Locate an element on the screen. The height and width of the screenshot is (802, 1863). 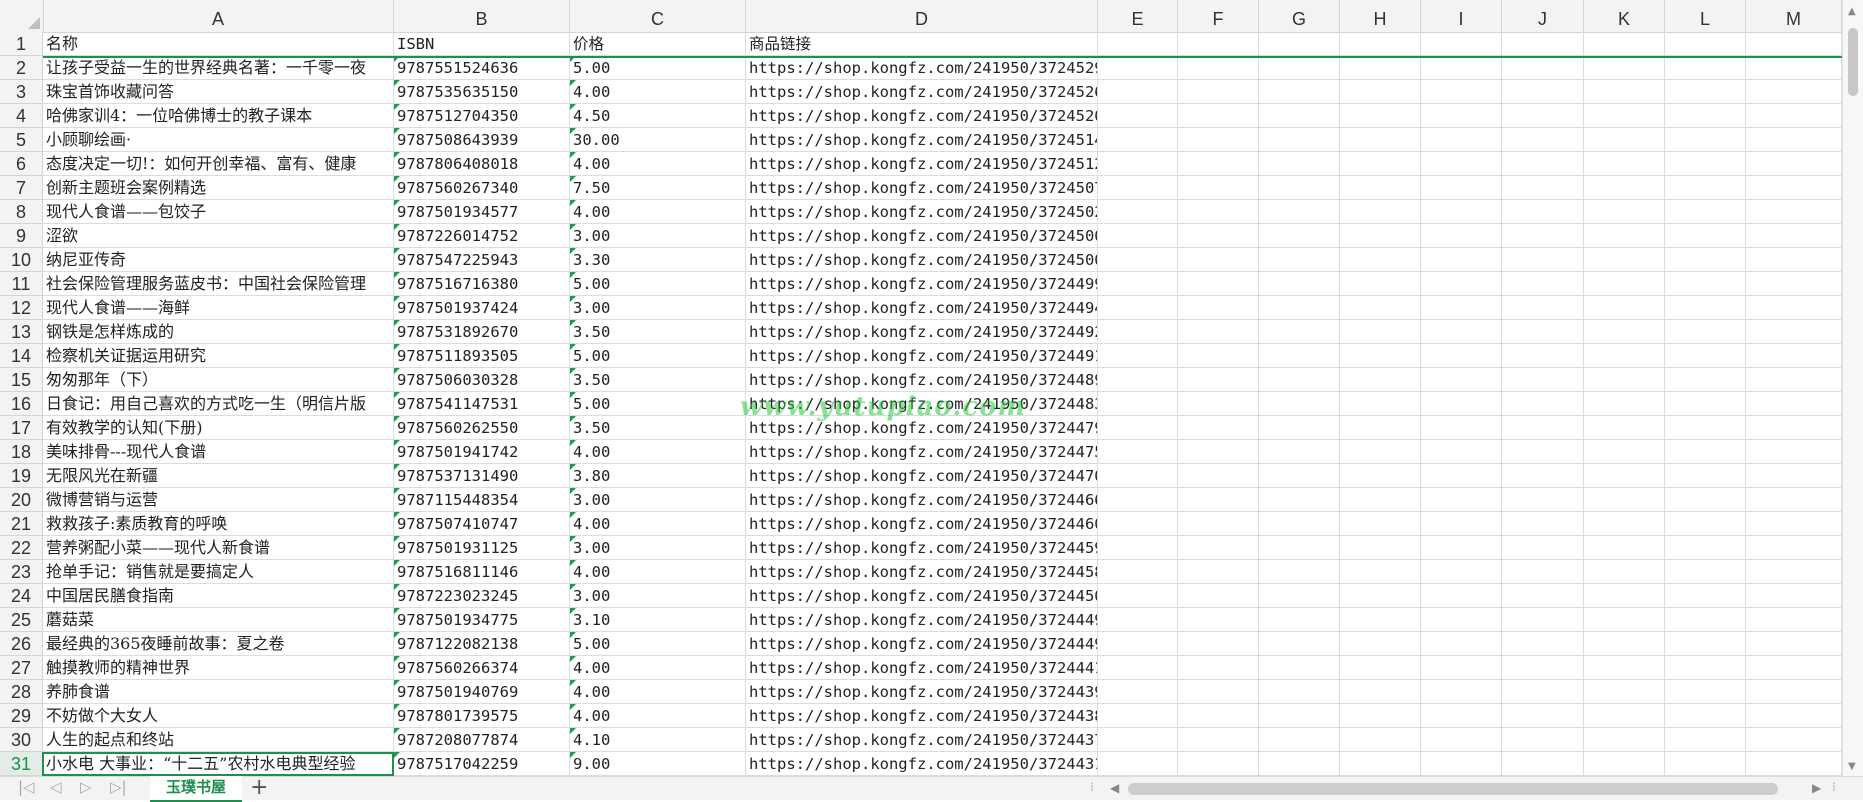
scroll-left-icon: ◀ is located at coordinates (1114, 788).